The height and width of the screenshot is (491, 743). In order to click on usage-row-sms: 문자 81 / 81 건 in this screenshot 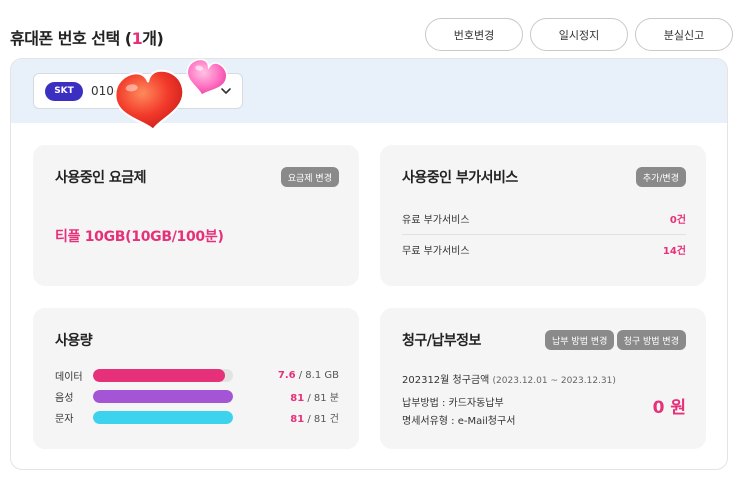, I will do `click(197, 417)`.